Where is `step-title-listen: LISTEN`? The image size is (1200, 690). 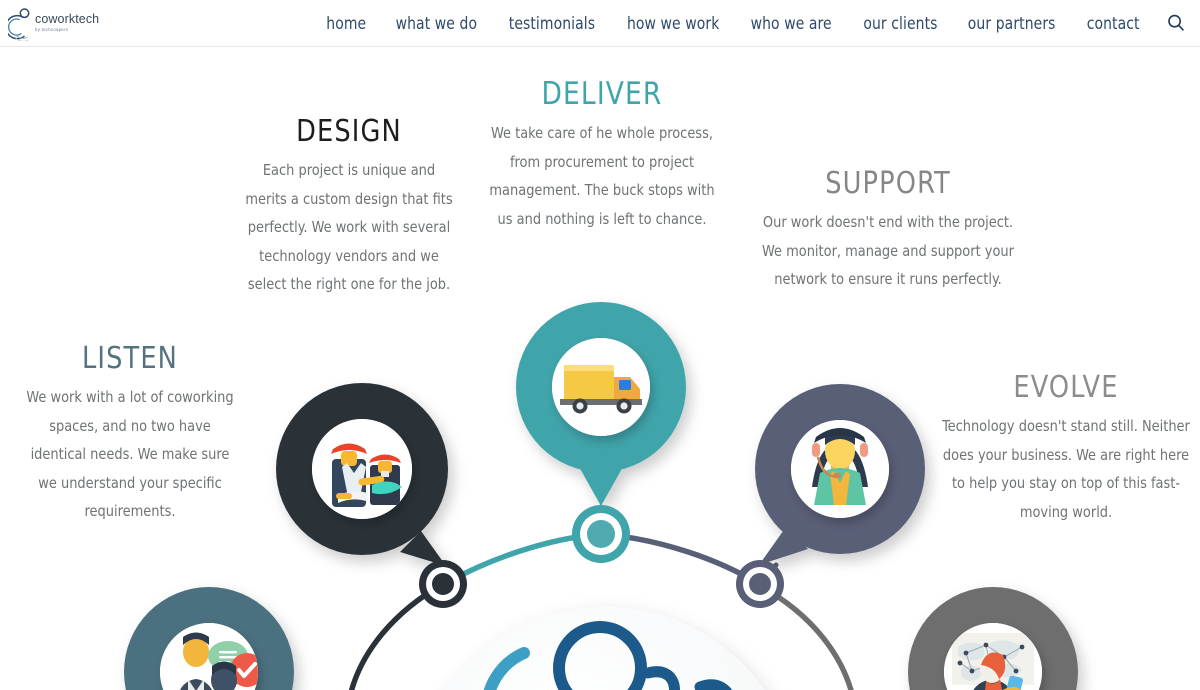
step-title-listen: LISTEN is located at coordinates (129, 358).